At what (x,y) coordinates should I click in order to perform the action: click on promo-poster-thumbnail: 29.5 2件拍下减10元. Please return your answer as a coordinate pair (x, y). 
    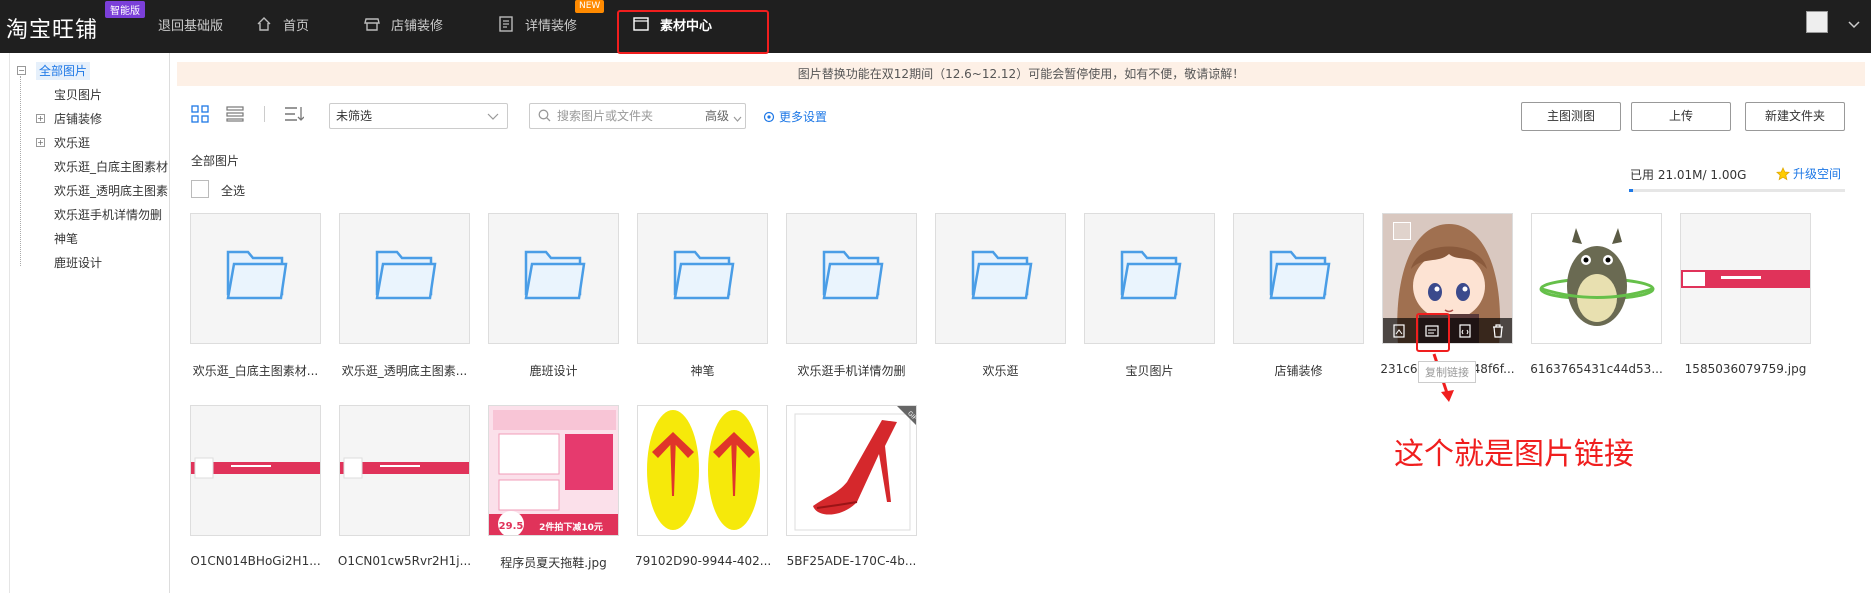
    Looking at the image, I should click on (553, 470).